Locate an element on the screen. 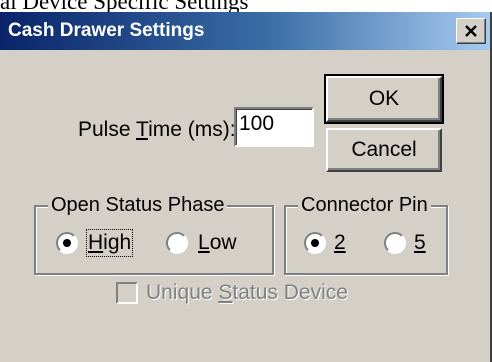 The height and width of the screenshot is (362, 492). connector-pin-title: Connector Pin is located at coordinates (364, 205).